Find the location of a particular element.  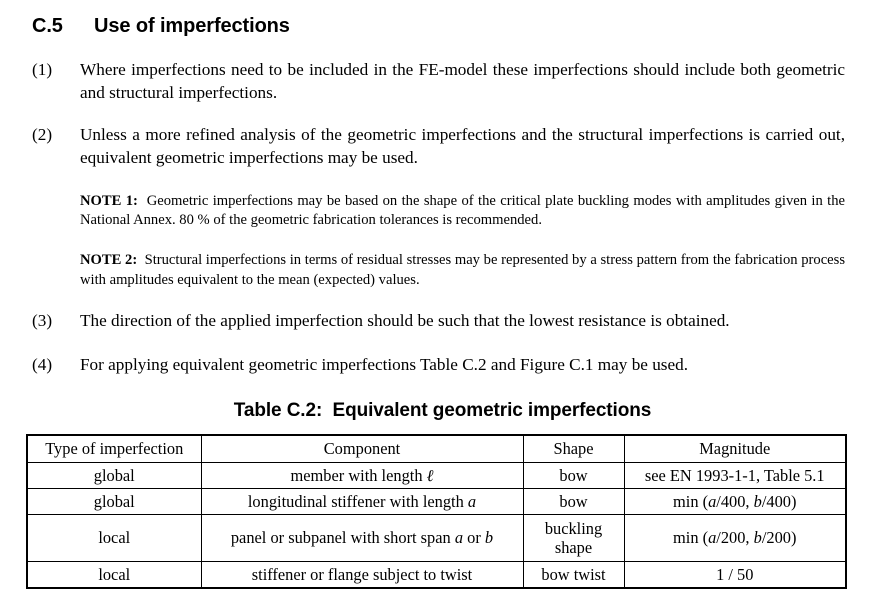

cell-component-variable-2: b is located at coordinates (489, 538).